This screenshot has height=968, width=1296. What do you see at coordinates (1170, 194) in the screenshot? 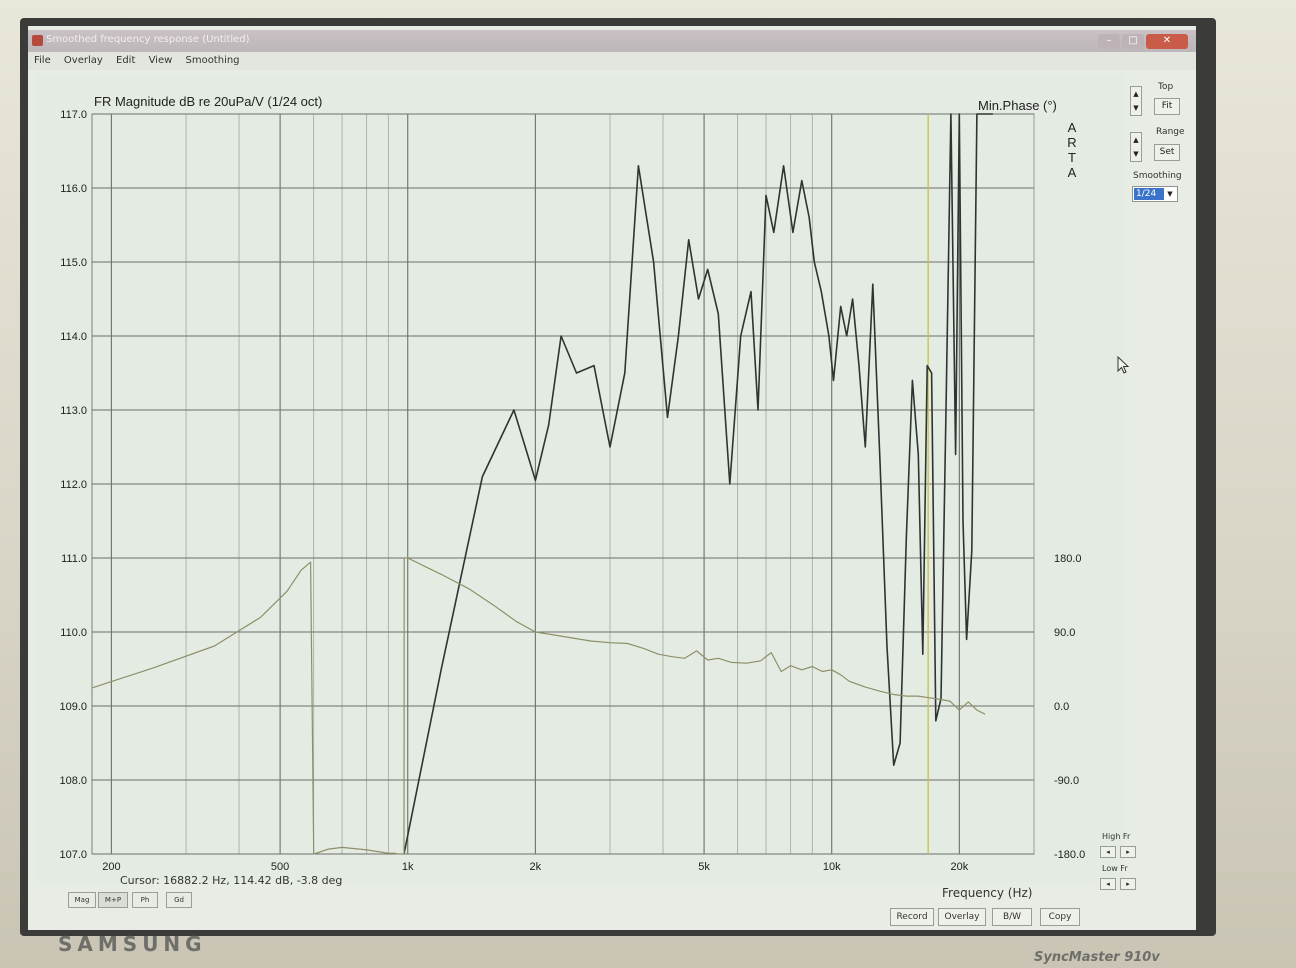
I see `chevron-down-icon: ▼` at bounding box center [1170, 194].